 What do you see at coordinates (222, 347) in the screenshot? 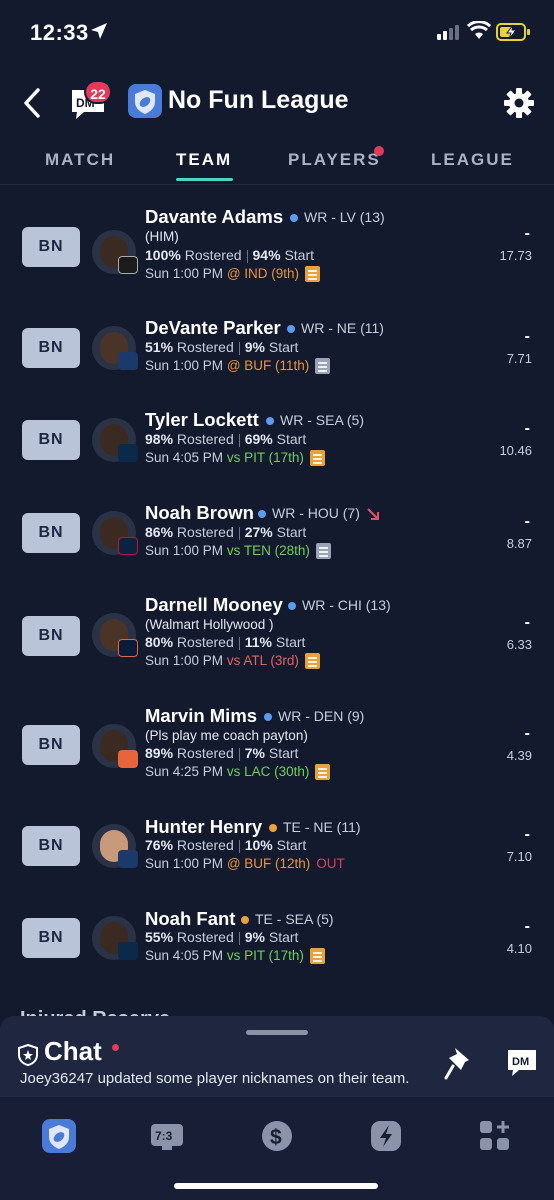
I see `player-stats: 51% Rostered 9% Start` at bounding box center [222, 347].